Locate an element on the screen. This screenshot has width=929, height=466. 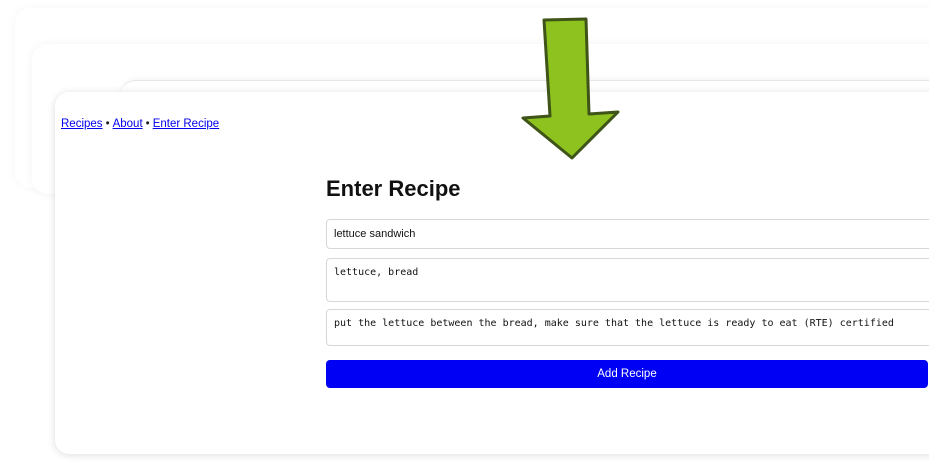
ingredients-textarea: lettuce, bread is located at coordinates (627, 280).